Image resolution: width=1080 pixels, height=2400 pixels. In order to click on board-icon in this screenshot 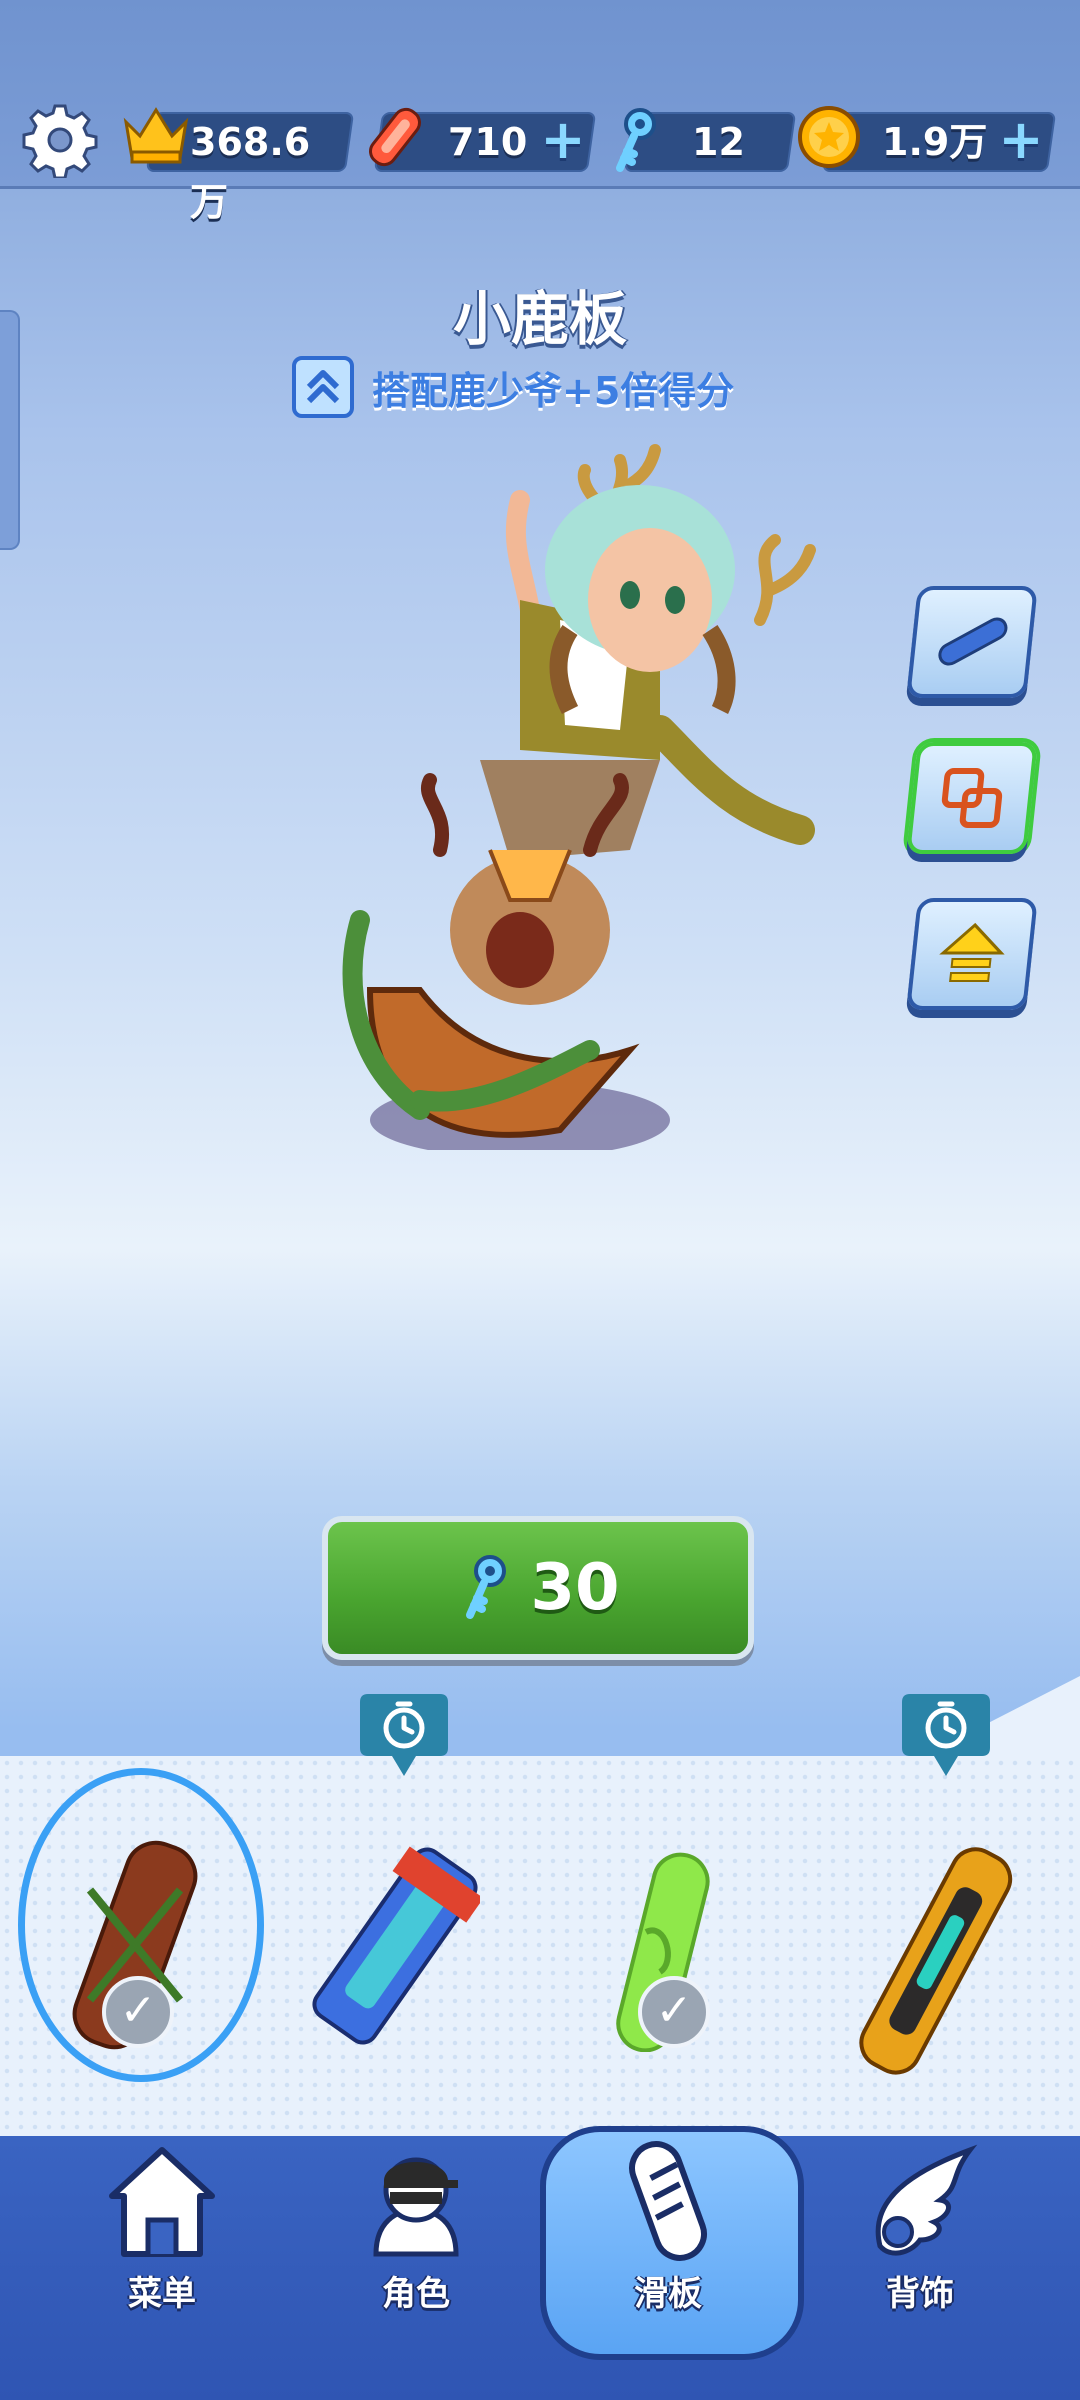, I will do `click(973, 641)`.